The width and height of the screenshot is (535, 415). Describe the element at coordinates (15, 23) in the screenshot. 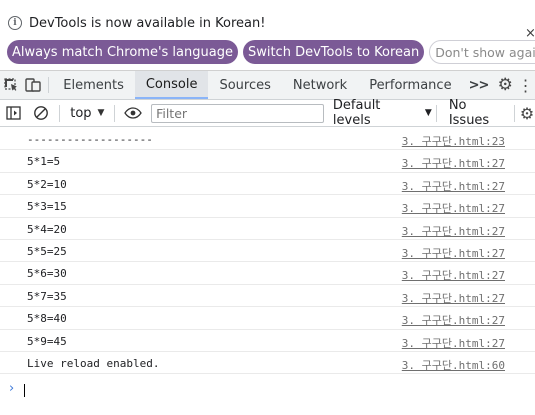

I see `info-icon: i` at that location.